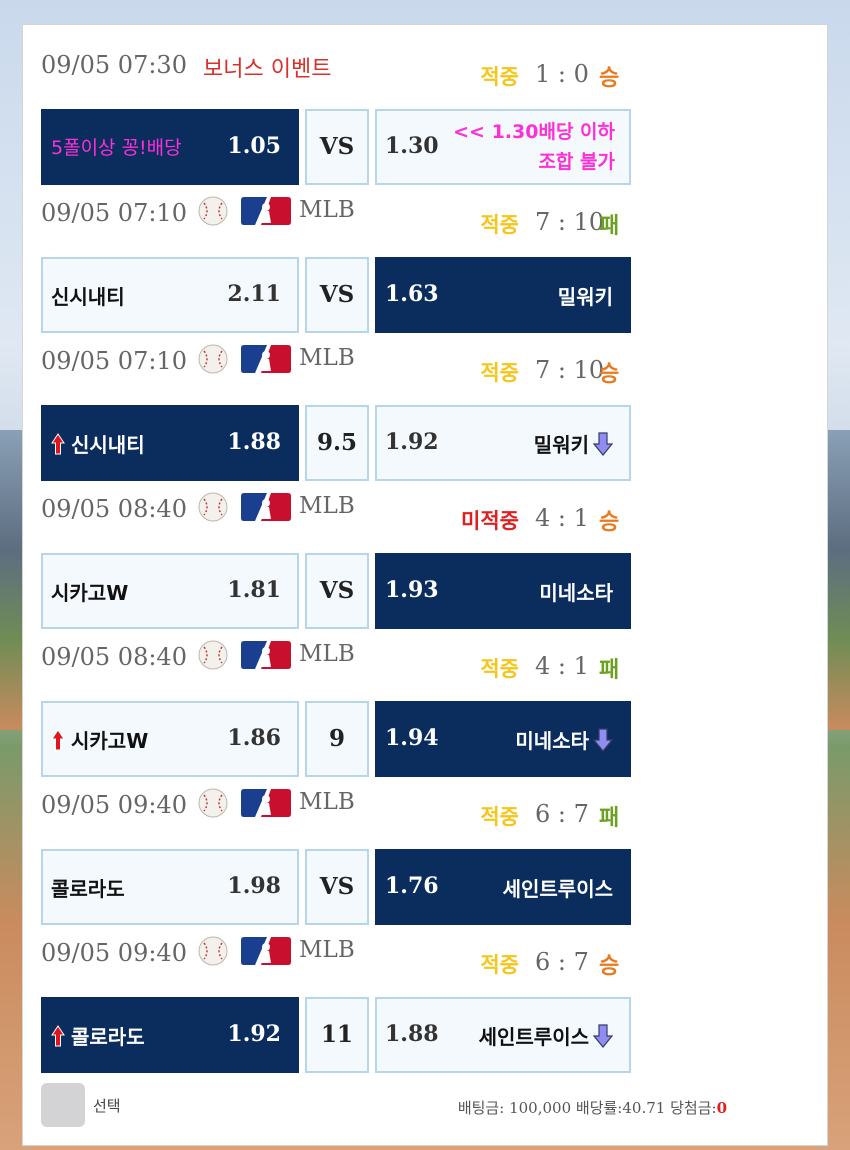 This screenshot has width=850, height=1150. Describe the element at coordinates (114, 509) in the screenshot. I see `game-time: 09/05 08:40` at that location.